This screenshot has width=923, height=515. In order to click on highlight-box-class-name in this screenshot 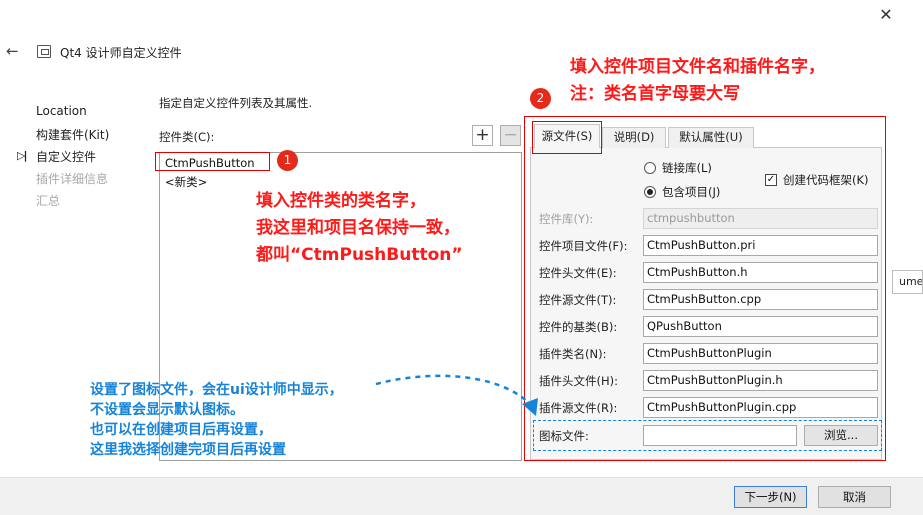, I will do `click(212, 161)`.